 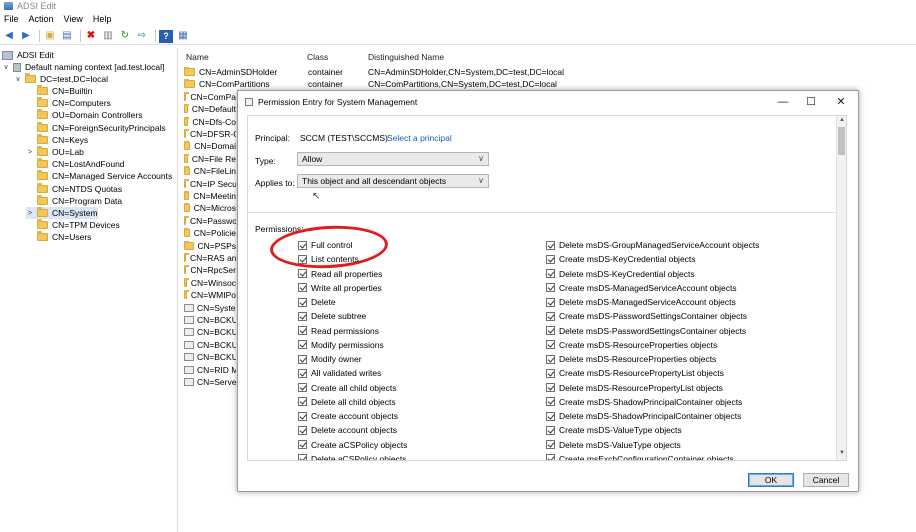 What do you see at coordinates (210, 258) in the screenshot?
I see `list-item: CN=RAS an` at bounding box center [210, 258].